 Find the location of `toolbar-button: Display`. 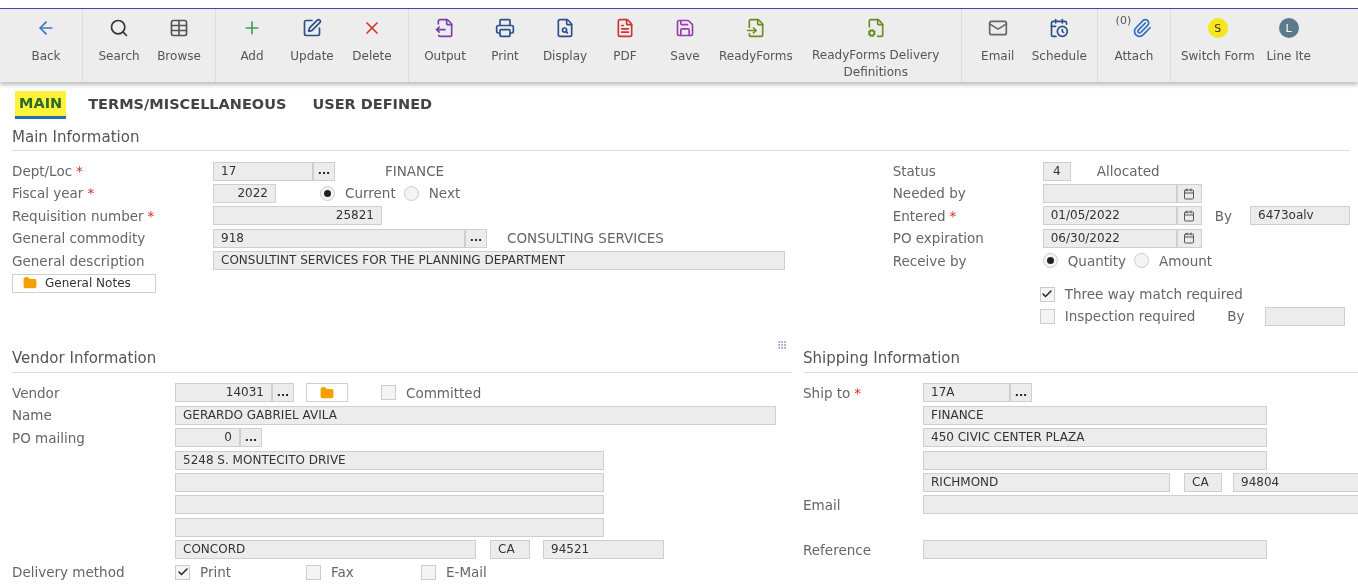

toolbar-button: Display is located at coordinates (565, 45).